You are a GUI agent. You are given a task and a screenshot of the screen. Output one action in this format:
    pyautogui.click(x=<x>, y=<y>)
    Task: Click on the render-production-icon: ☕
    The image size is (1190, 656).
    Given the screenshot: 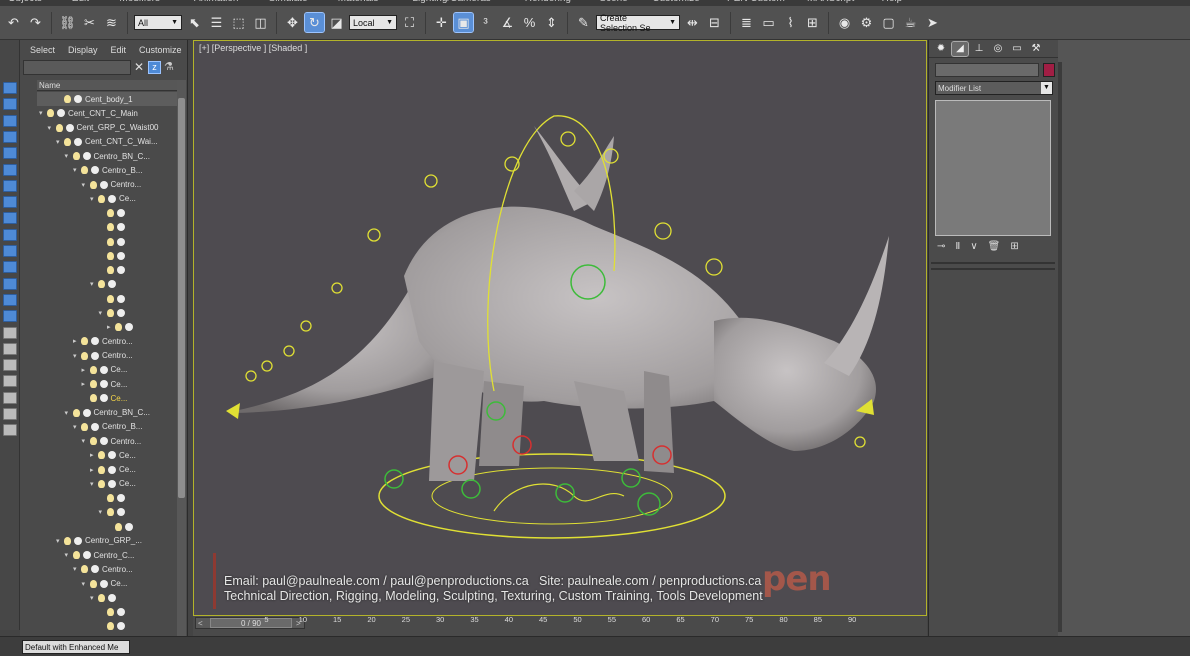 What is the action you would take?
    pyautogui.click(x=910, y=22)
    